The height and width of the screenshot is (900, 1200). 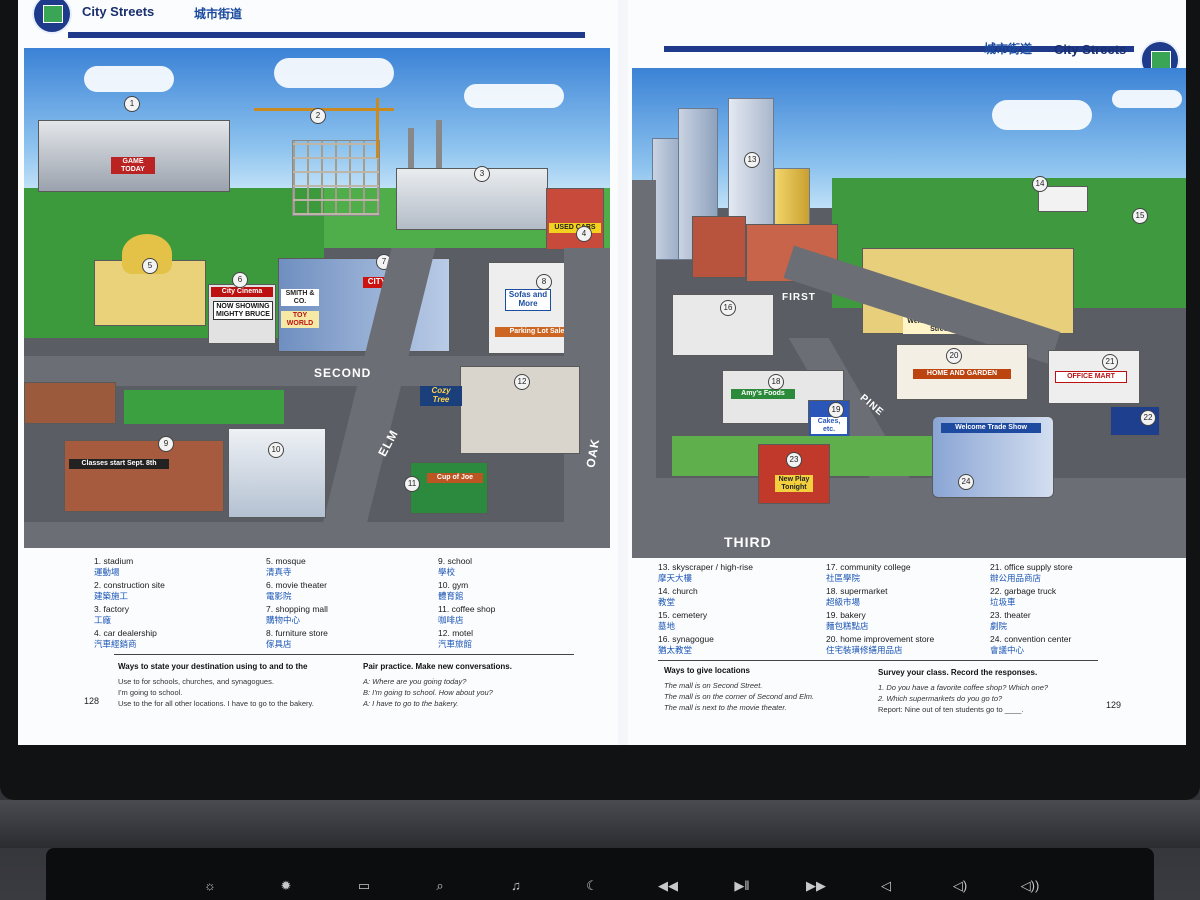 I want to click on vocab-item: 13. skyscraper / high-rise 摩天大樓, so click(x=705, y=572).